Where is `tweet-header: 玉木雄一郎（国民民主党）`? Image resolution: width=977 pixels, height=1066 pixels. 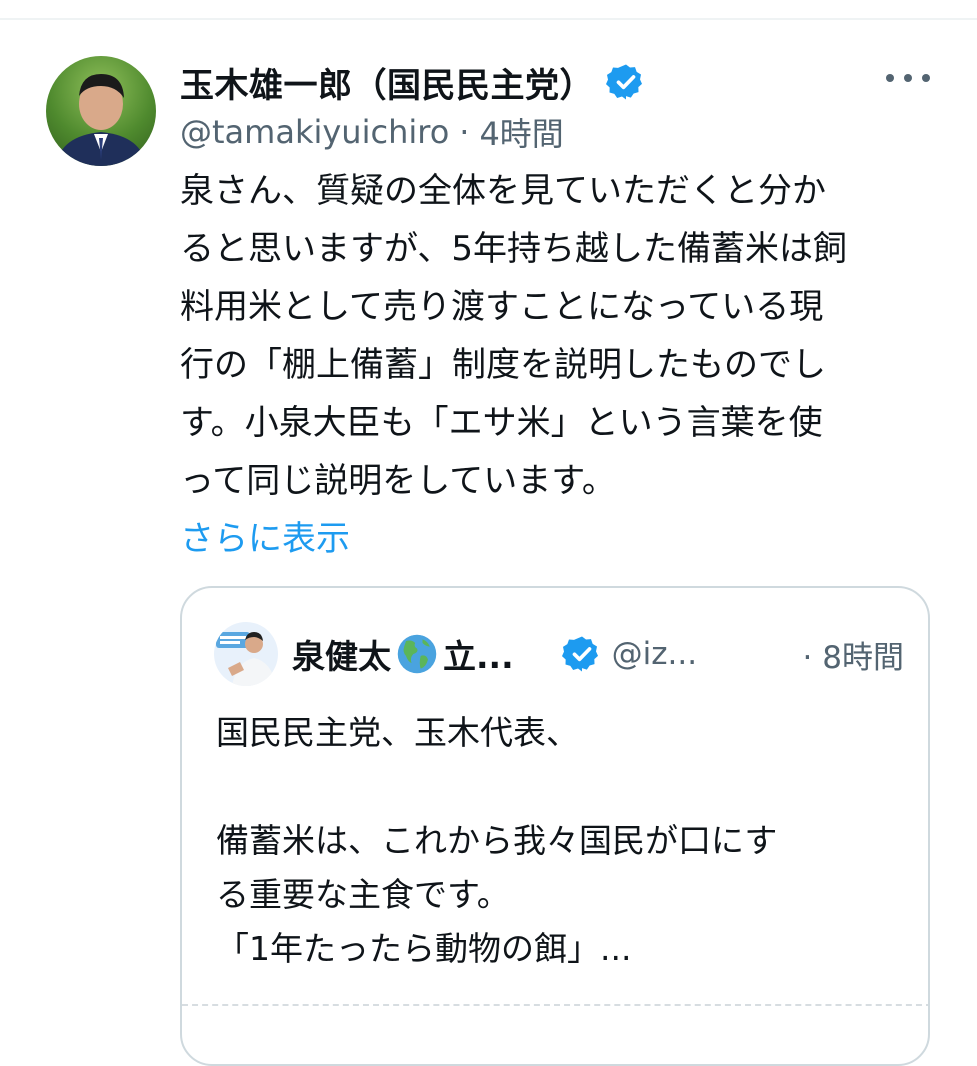
tweet-header: 玉木雄一郎（国民民主党） is located at coordinates (560, 82).